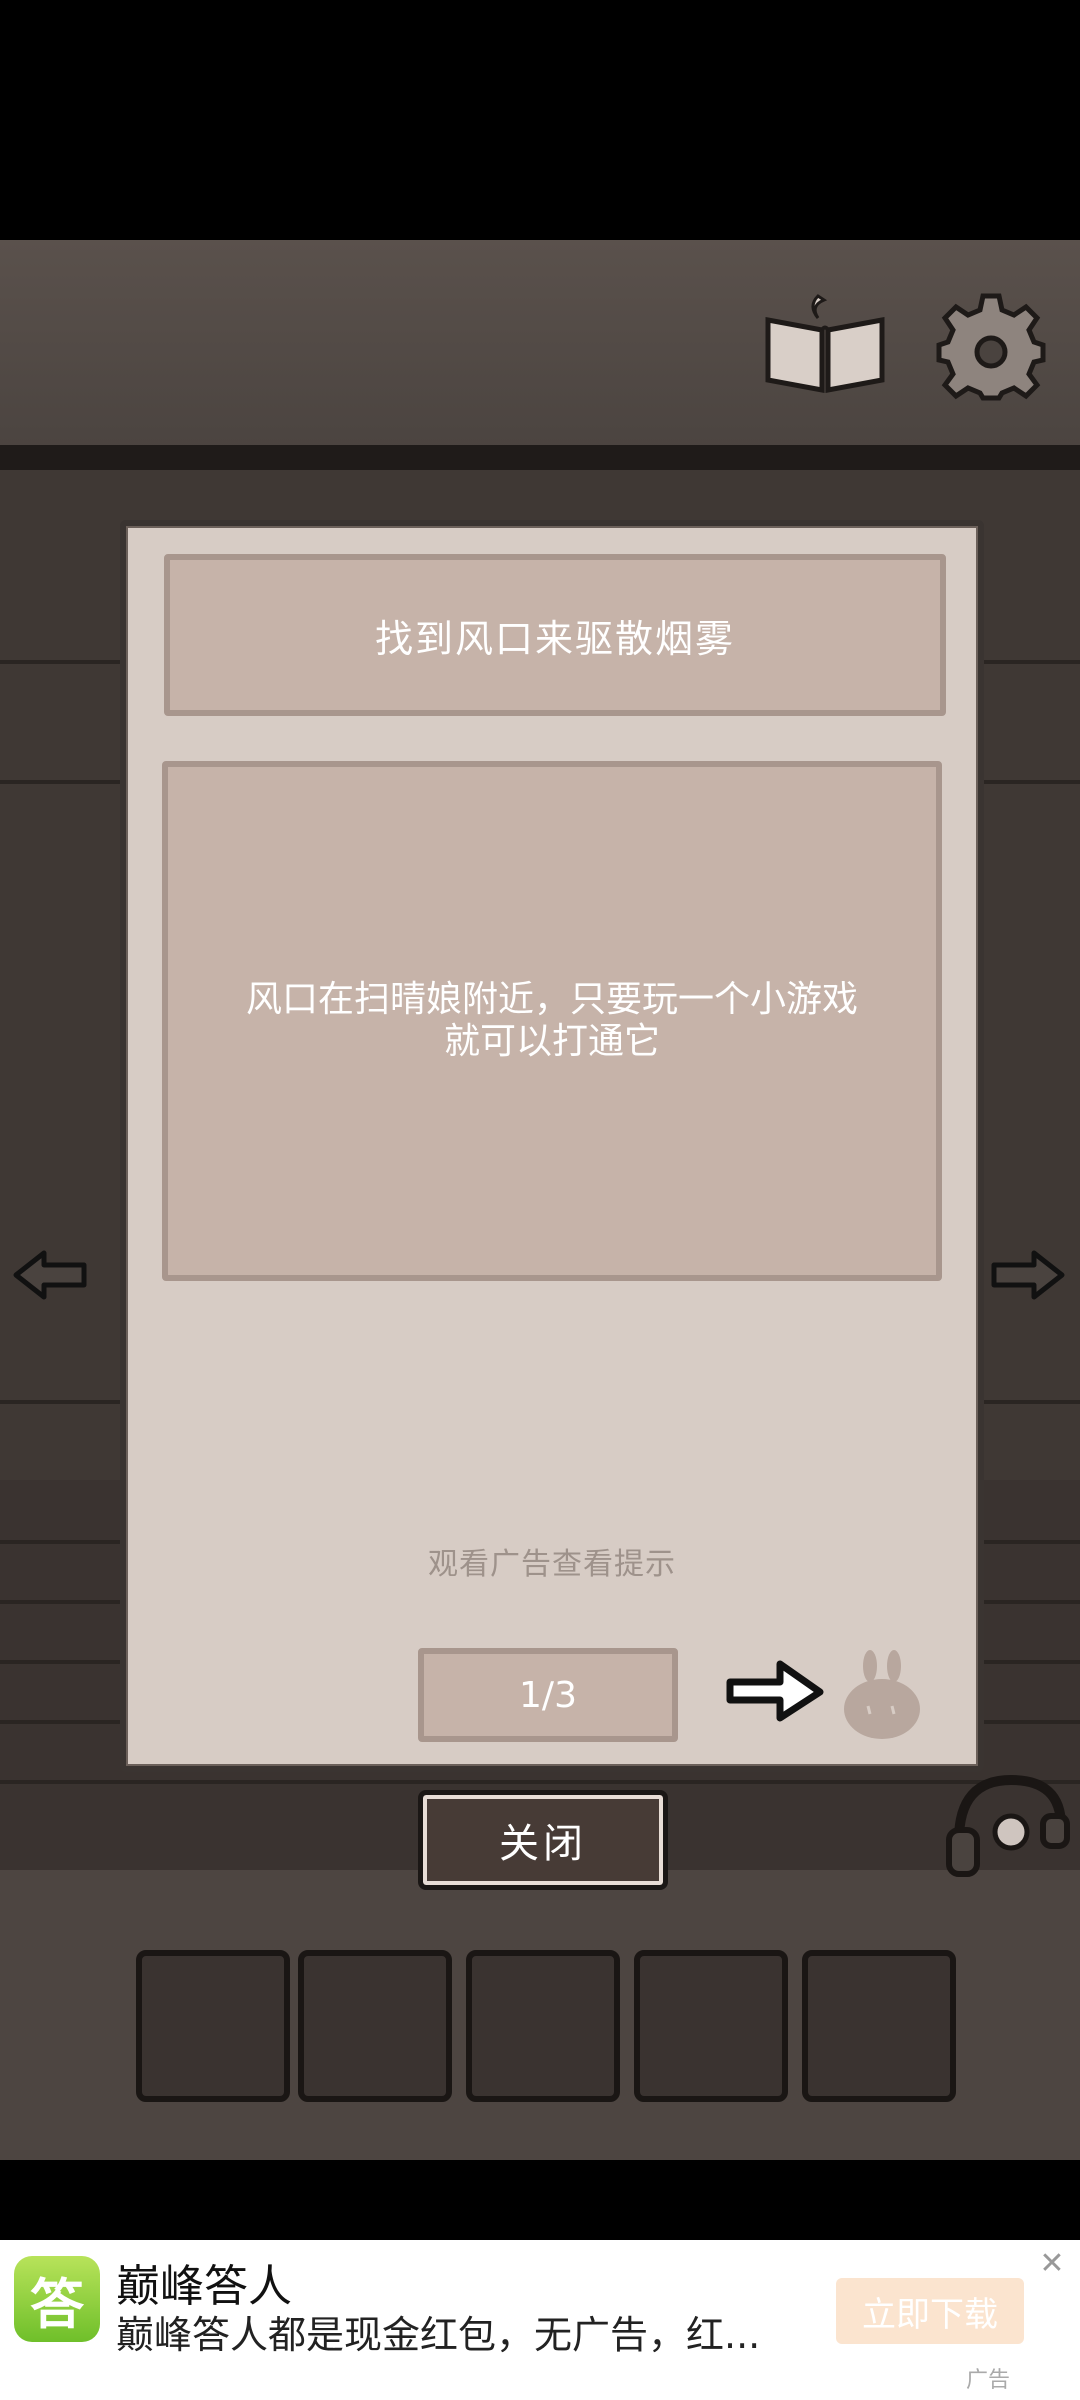 This screenshot has height=2400, width=1080. I want to click on hint-title: 找到风口来驱散烟雾, so click(554, 638).